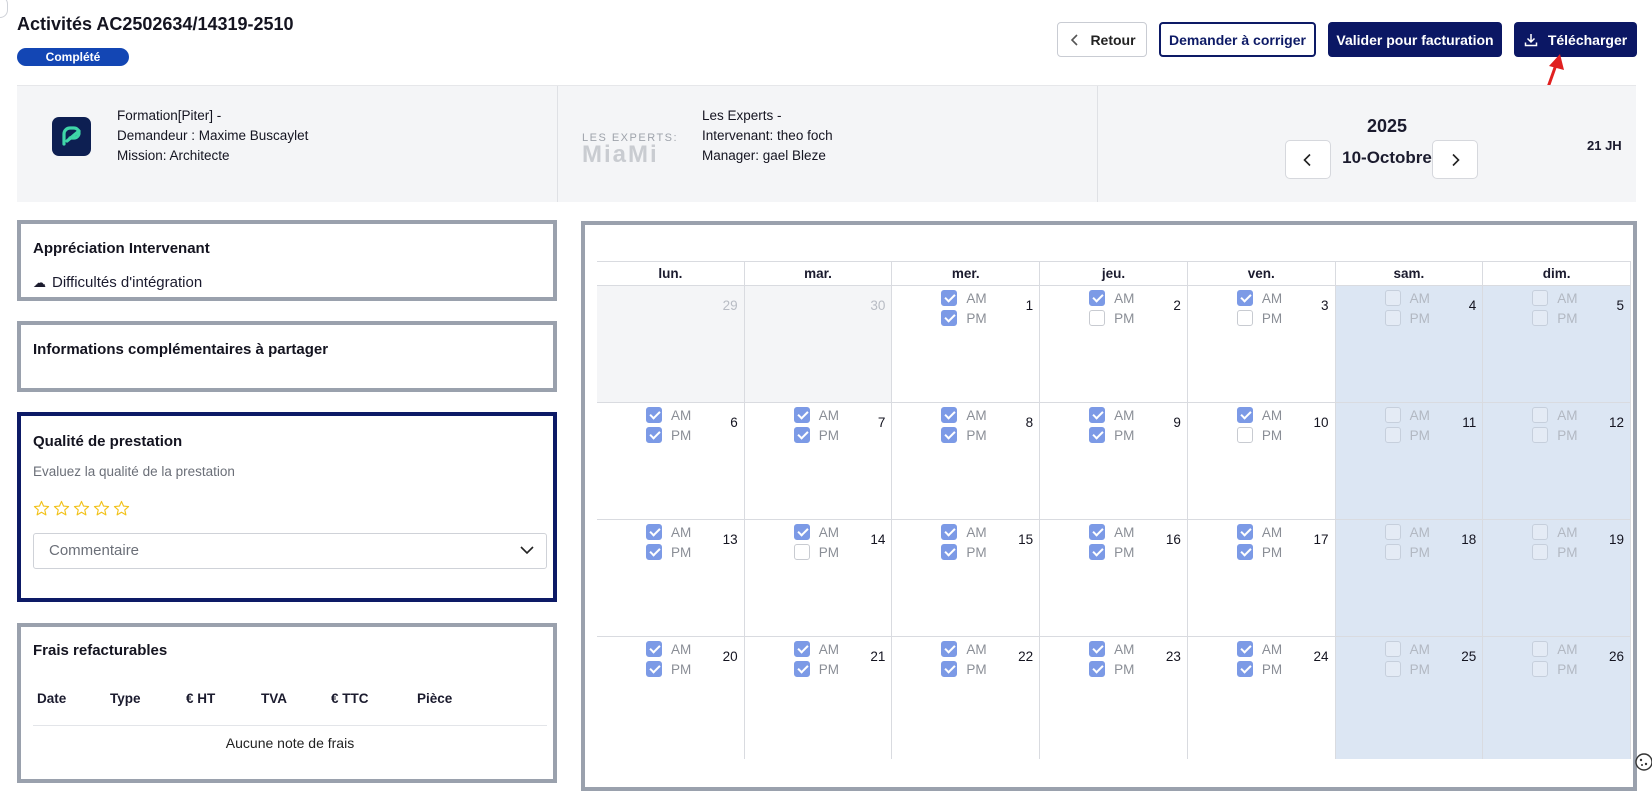 The image size is (1652, 791). What do you see at coordinates (94, 550) in the screenshot?
I see `comment-placeholder: Commentaire` at bounding box center [94, 550].